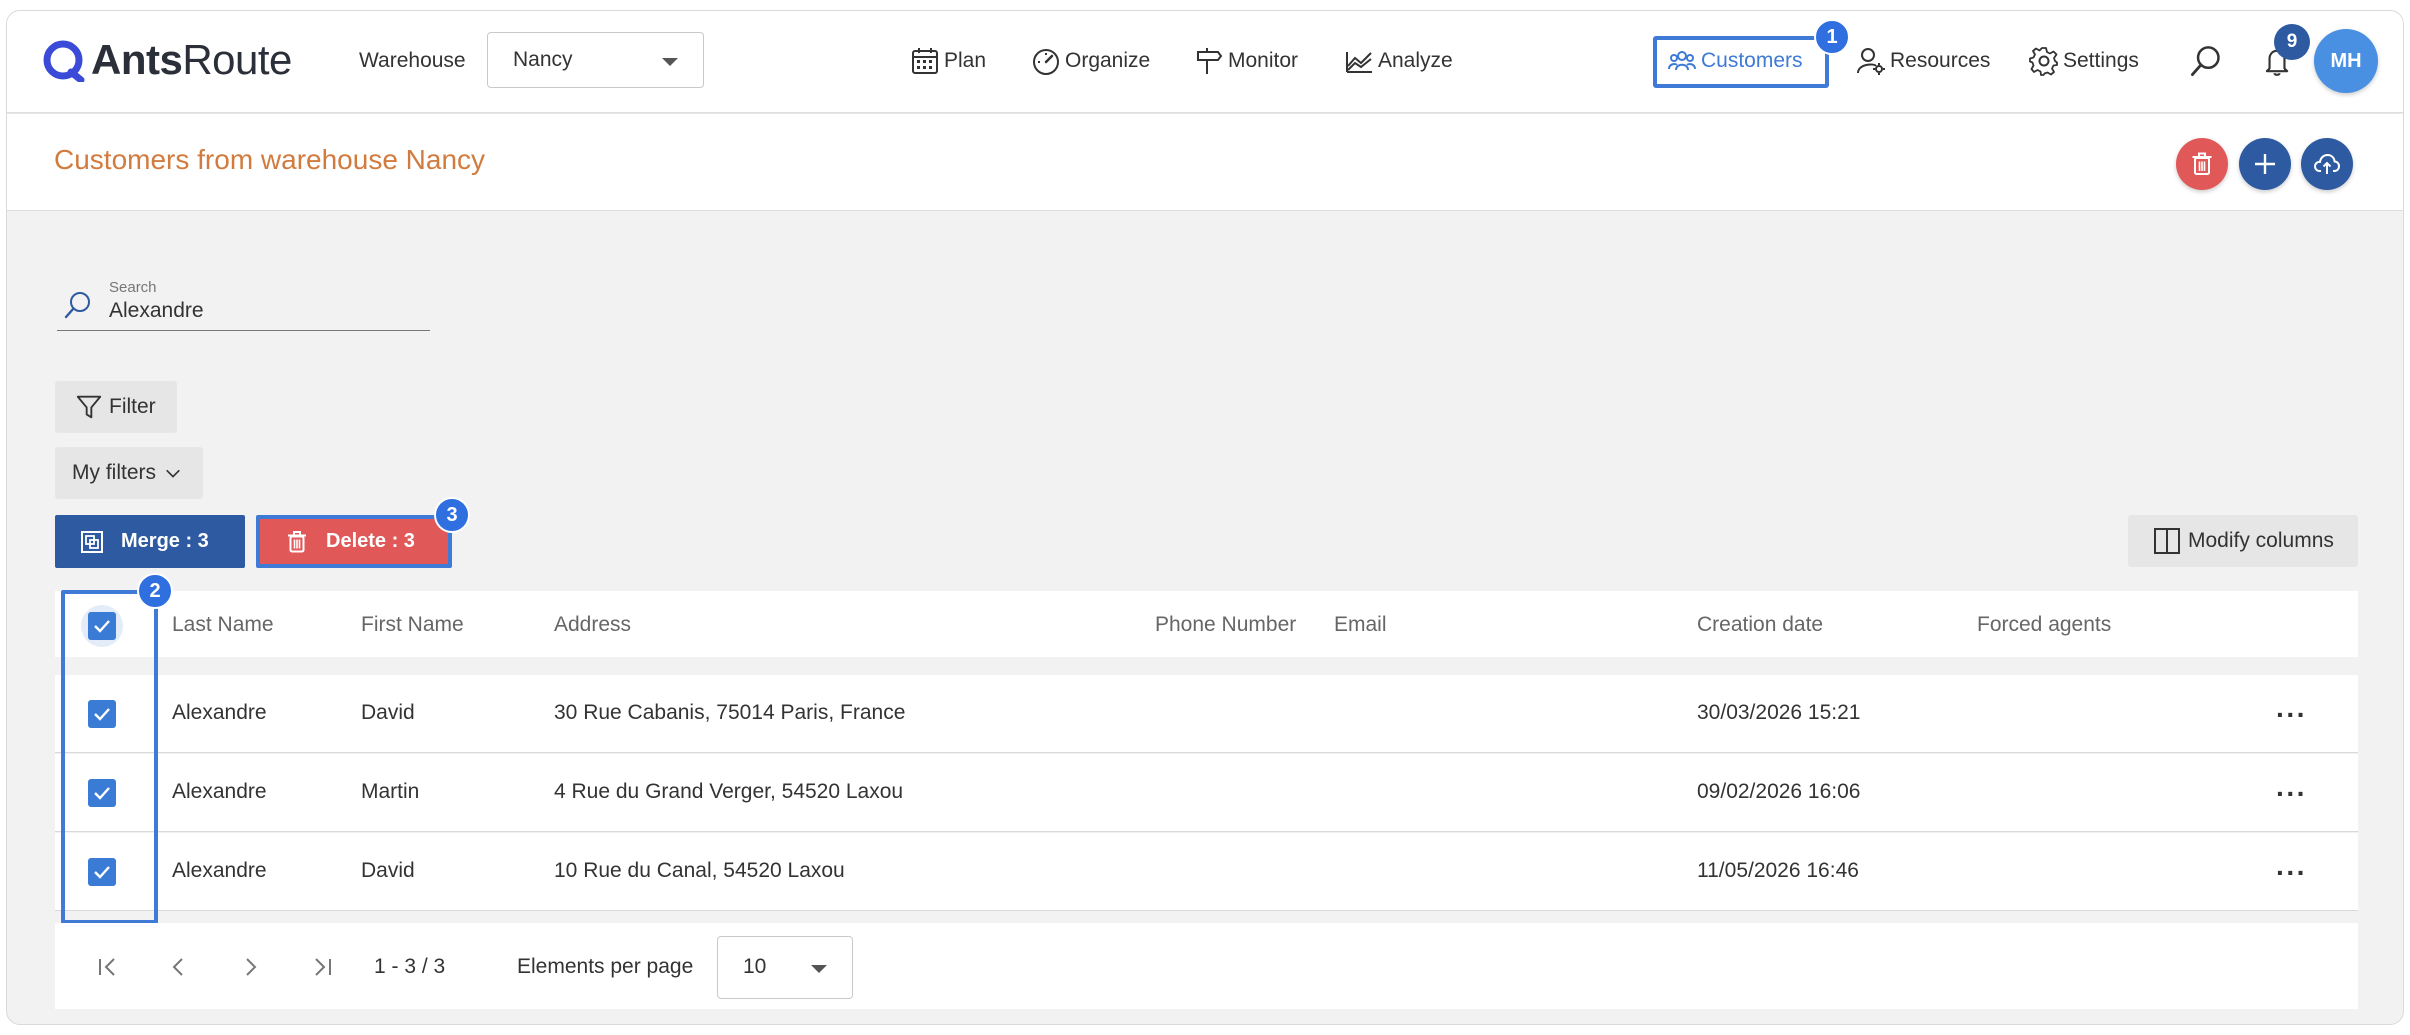  What do you see at coordinates (2346, 61) in the screenshot?
I see `user-avatar: MH` at bounding box center [2346, 61].